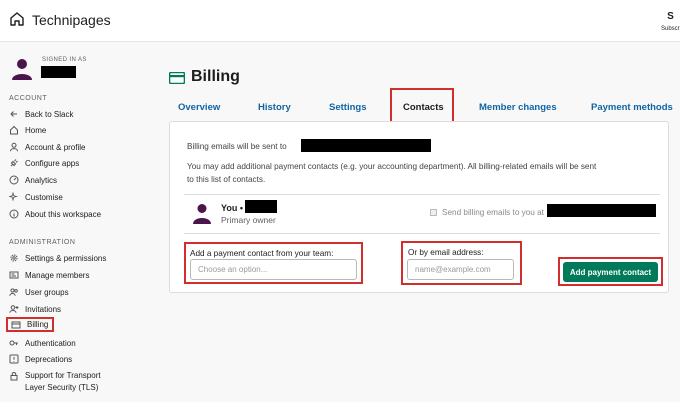 Image resolution: width=680 pixels, height=402 pixels. I want to click on sidebar-item-configure-apps: Configure apps, so click(44, 163).